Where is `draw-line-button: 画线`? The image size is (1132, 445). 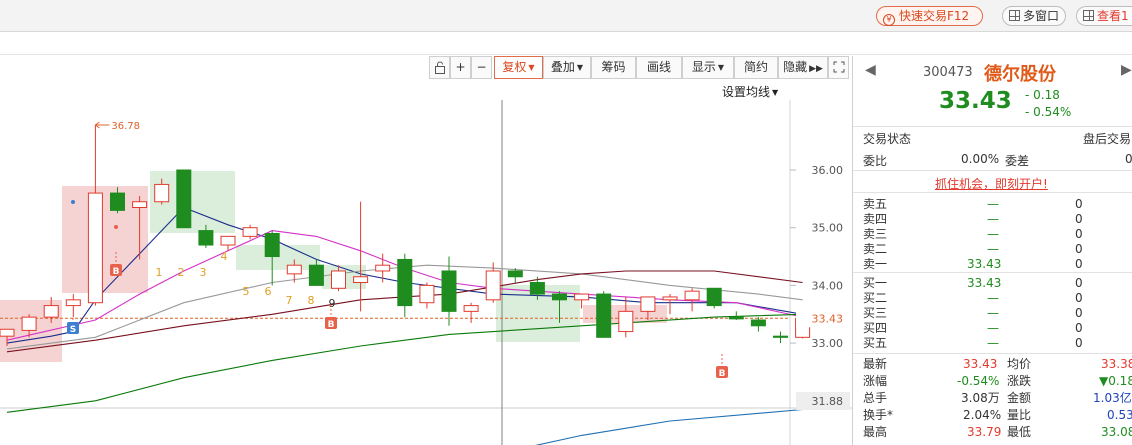
draw-line-button: 画线 is located at coordinates (659, 67).